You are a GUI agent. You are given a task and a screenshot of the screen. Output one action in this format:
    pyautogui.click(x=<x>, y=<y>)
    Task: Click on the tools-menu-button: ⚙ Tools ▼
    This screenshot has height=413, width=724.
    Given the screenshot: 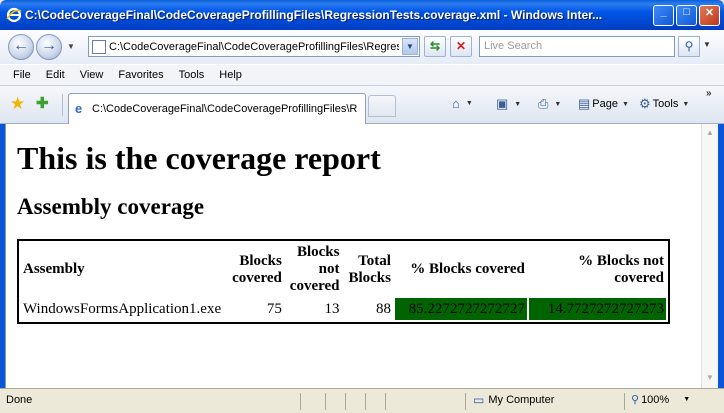 What is the action you would take?
    pyautogui.click(x=664, y=104)
    